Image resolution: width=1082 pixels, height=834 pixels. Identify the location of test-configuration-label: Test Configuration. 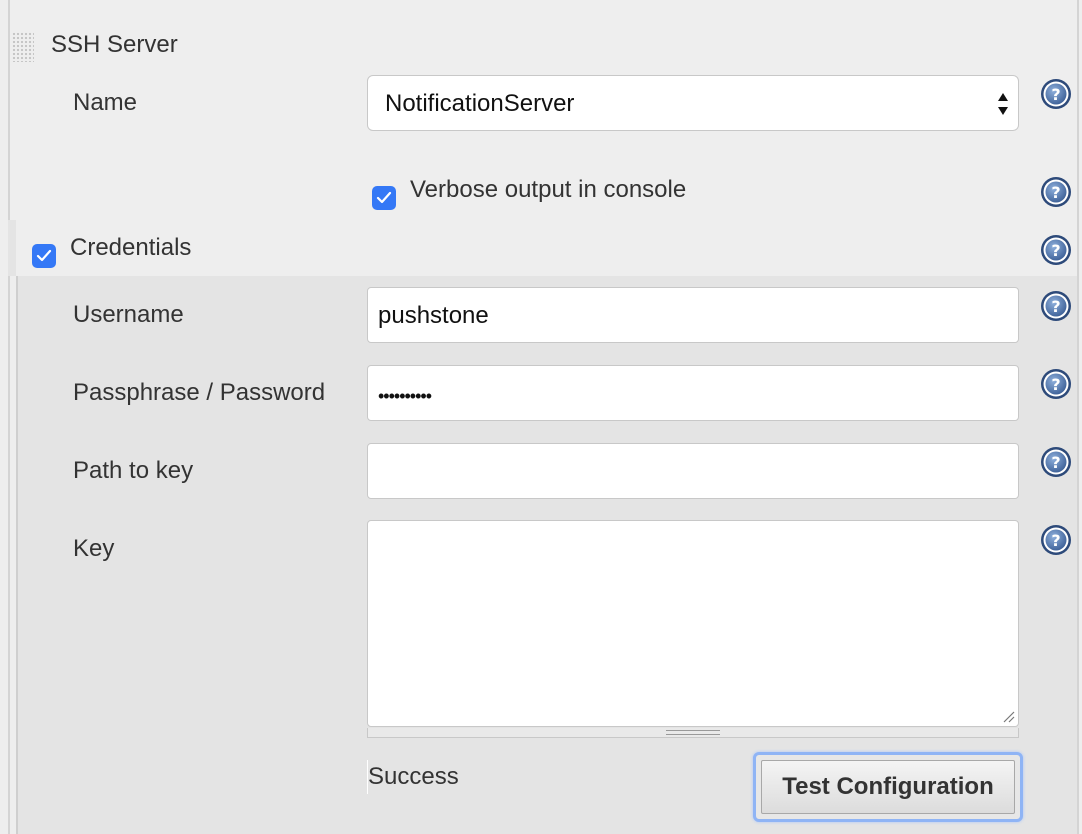
(888, 787).